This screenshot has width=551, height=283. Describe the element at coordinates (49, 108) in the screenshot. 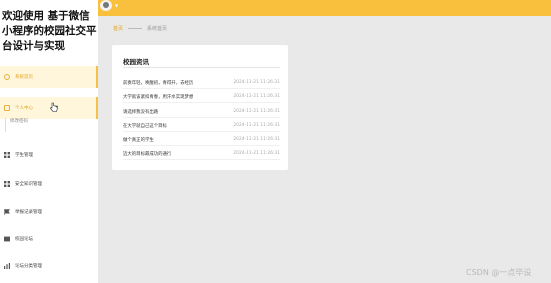

I see `sidebar-item-personal-center: 个人中心` at that location.